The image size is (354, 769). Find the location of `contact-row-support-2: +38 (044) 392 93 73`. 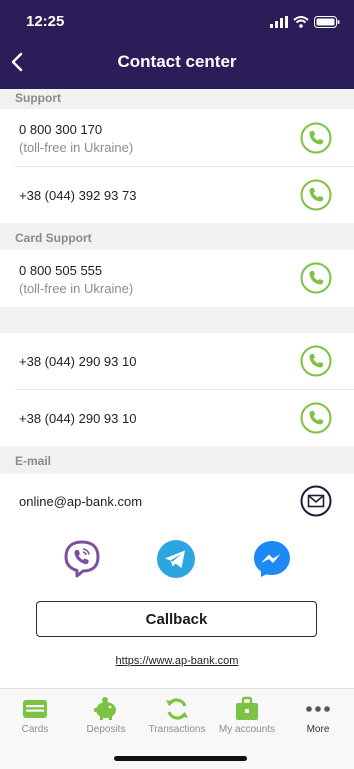

contact-row-support-2: +38 (044) 392 93 73 is located at coordinates (177, 195).